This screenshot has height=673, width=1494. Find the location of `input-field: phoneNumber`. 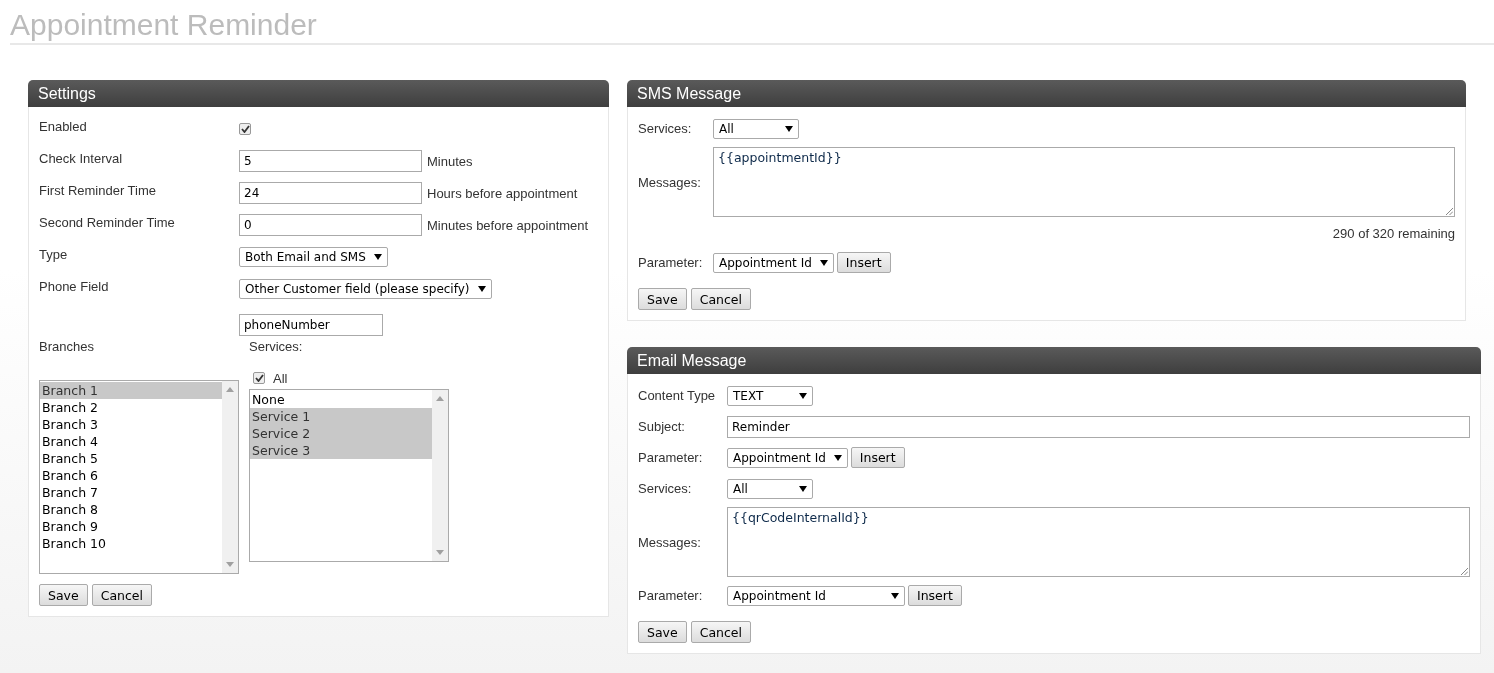

input-field: phoneNumber is located at coordinates (311, 325).